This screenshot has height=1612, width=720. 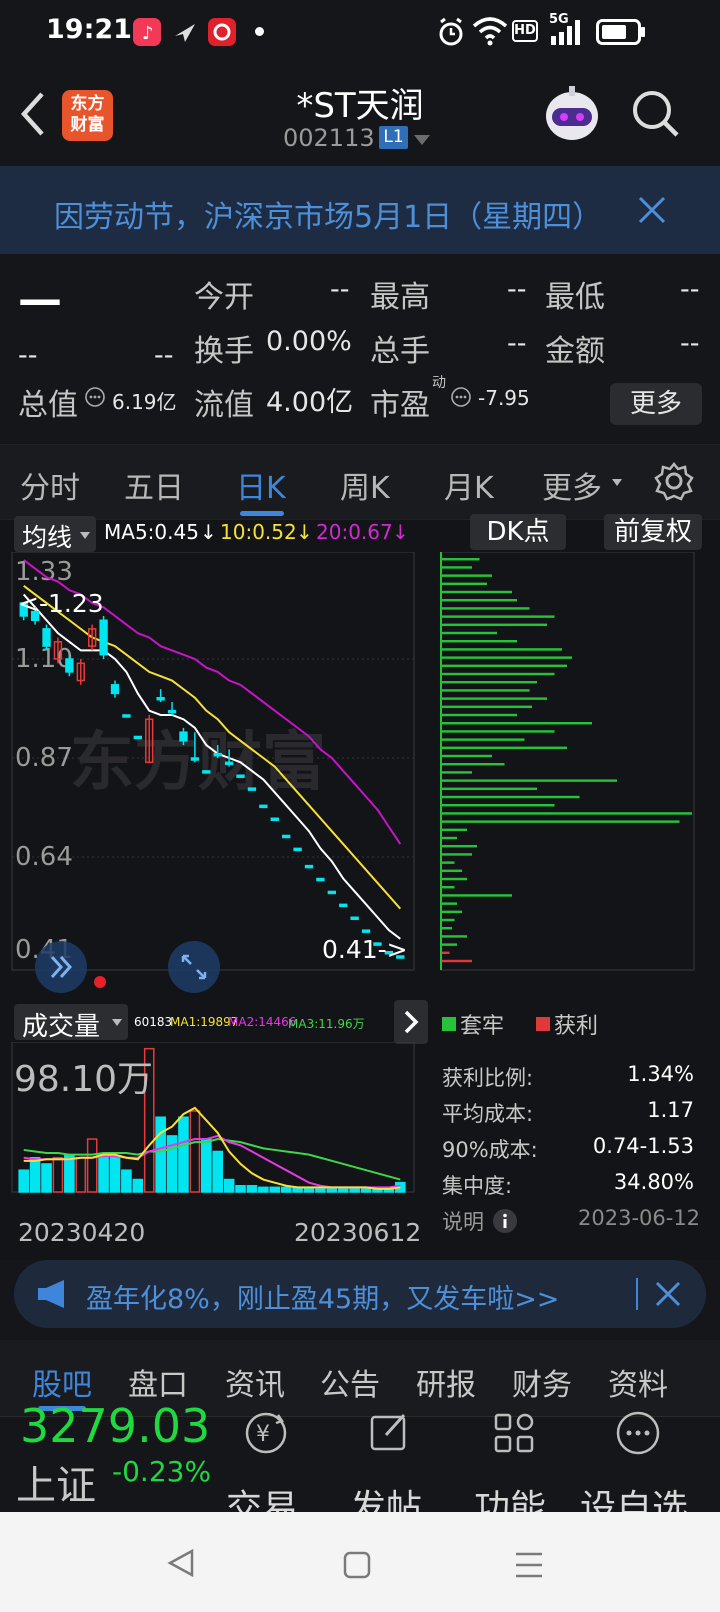 I want to click on float-cap-value: 4.00亿, so click(x=310, y=402).